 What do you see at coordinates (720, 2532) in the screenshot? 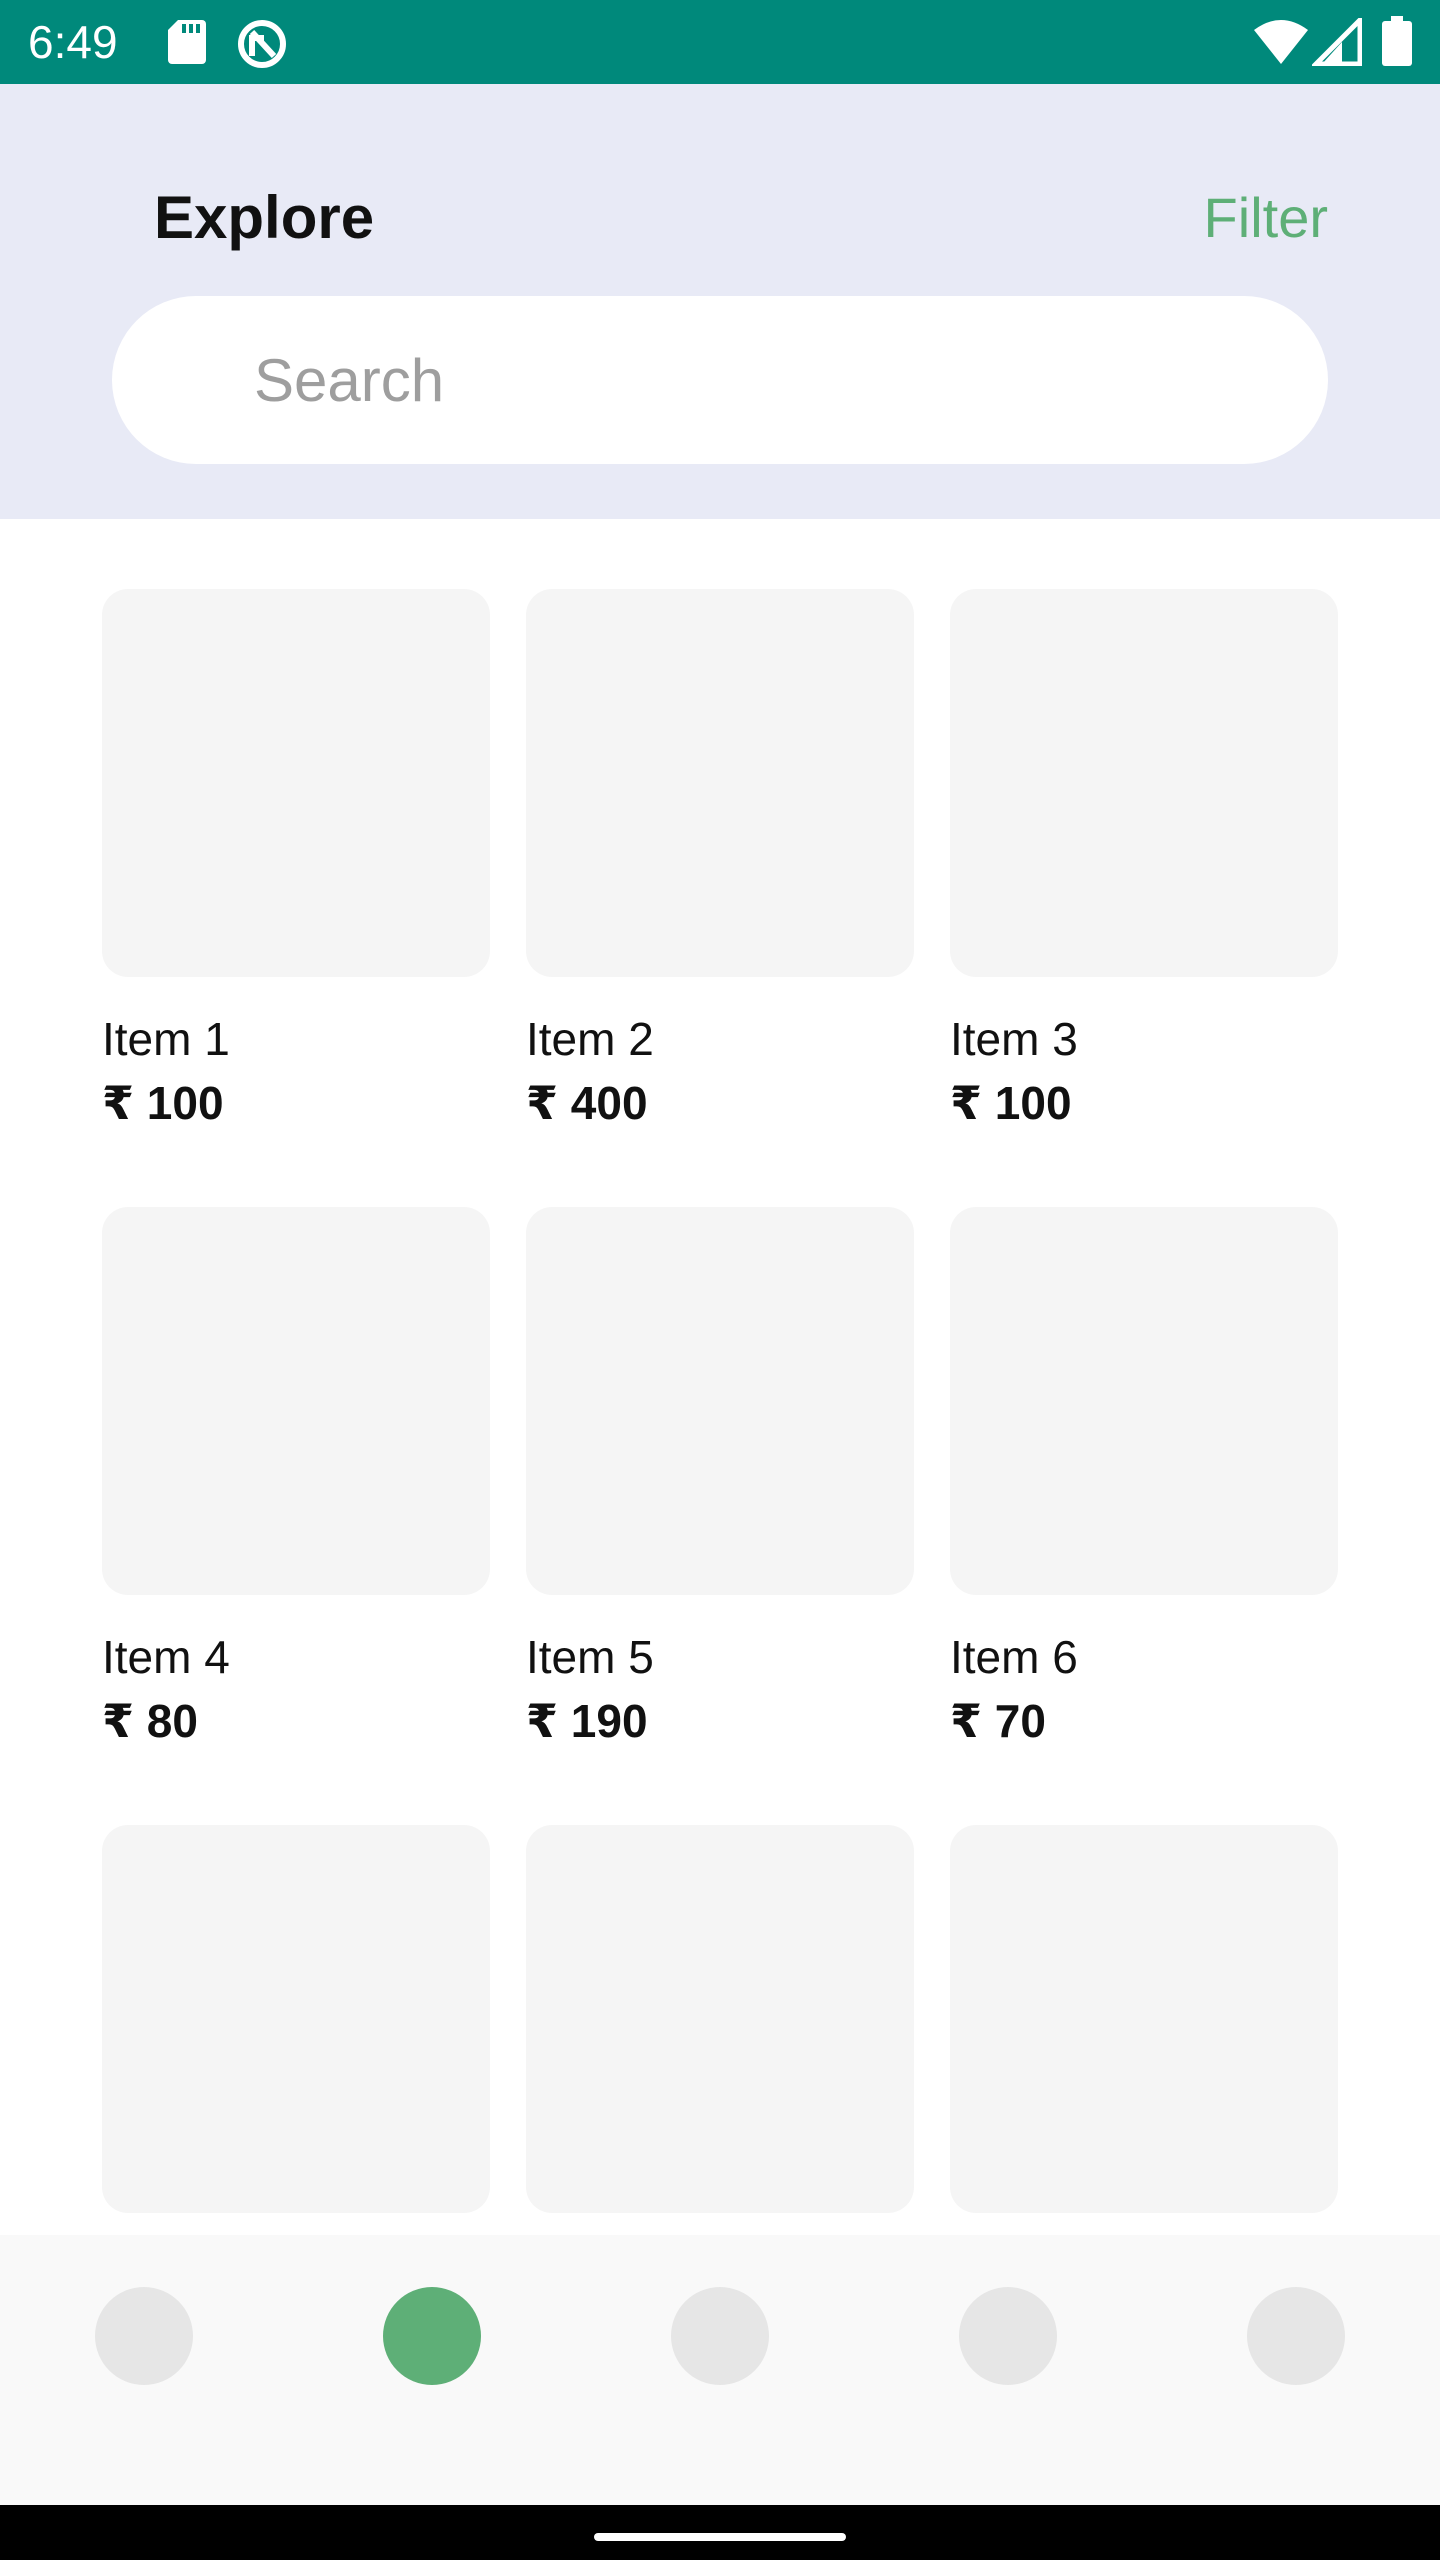
I see `system-nav-bar` at bounding box center [720, 2532].